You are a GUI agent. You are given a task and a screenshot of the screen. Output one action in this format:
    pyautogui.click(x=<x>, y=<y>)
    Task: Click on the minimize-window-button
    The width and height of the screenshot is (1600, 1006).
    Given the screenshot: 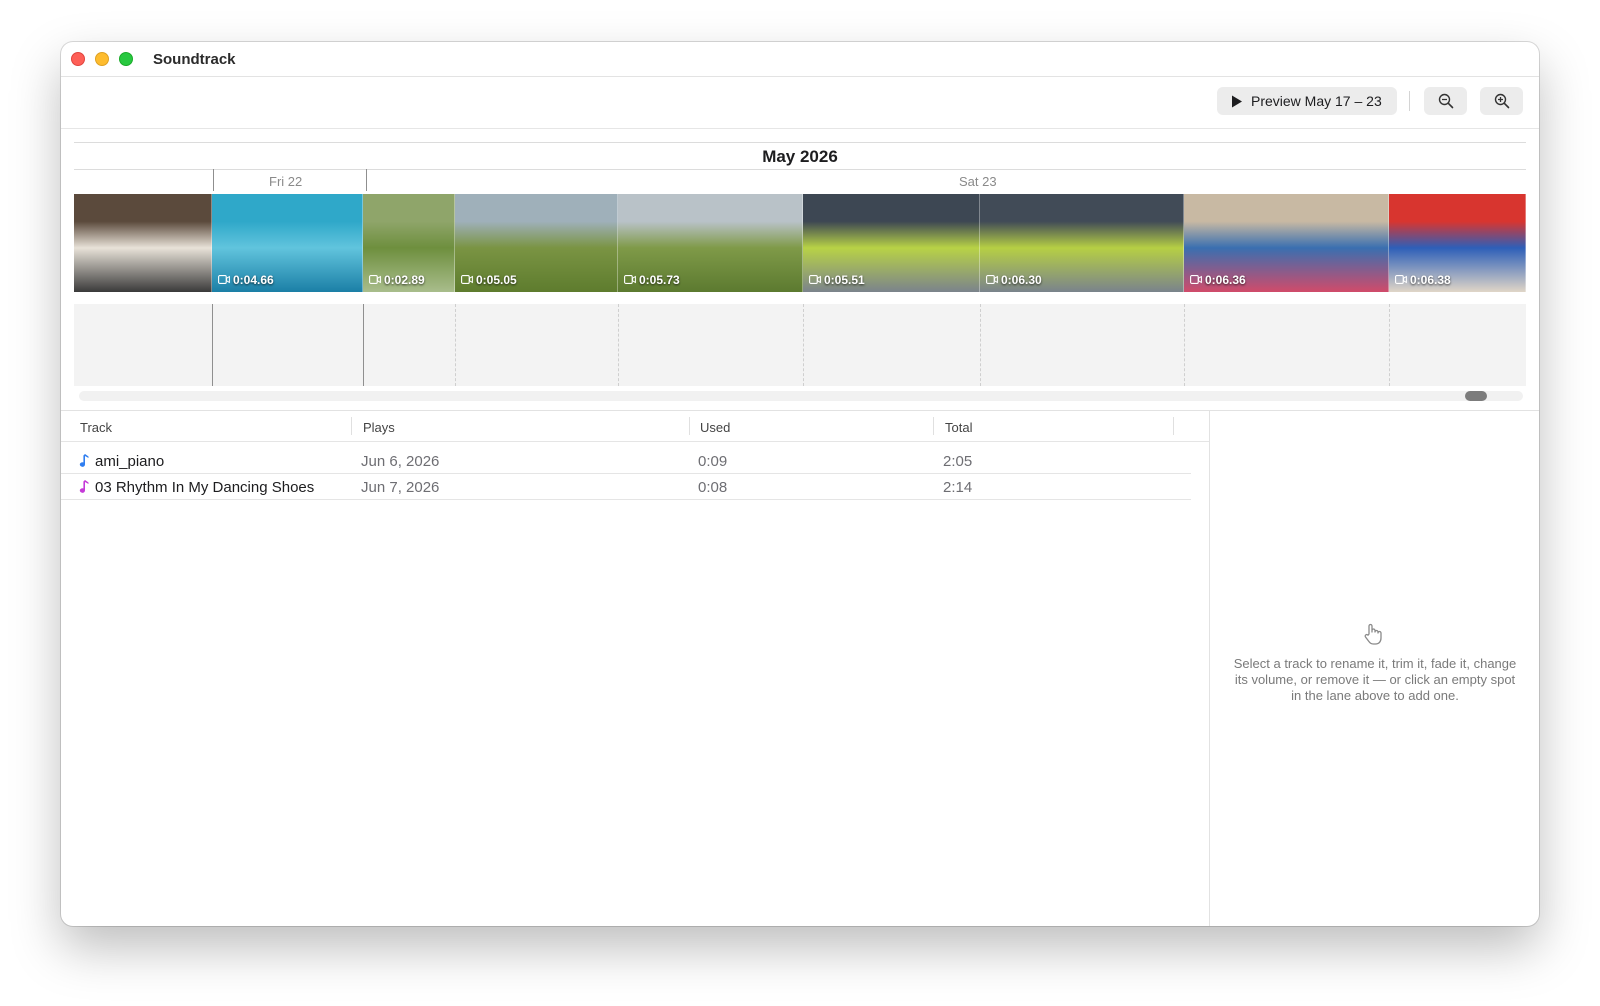 What is the action you would take?
    pyautogui.click(x=102, y=59)
    